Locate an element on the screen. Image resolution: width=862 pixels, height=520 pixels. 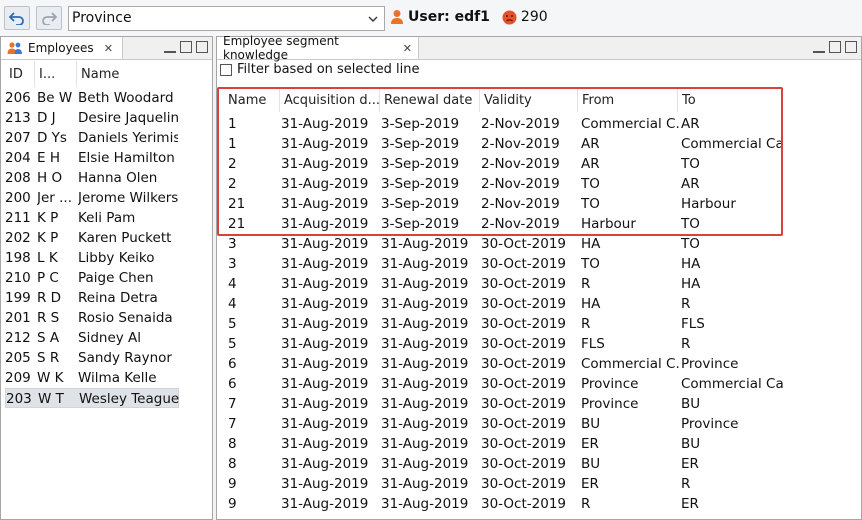
table-row: 8 31-Aug-2019 31-Aug-2019 30-Oct-2019 BU ER is located at coordinates (431, 464).